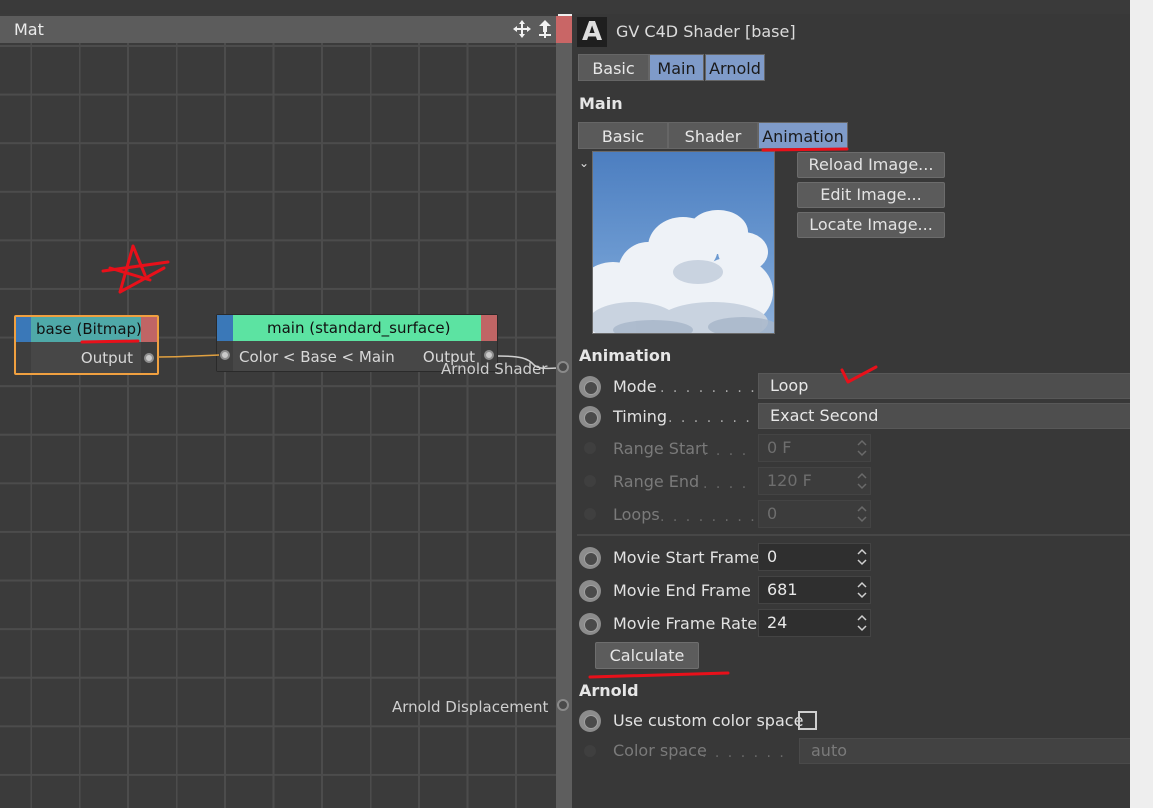 The height and width of the screenshot is (808, 1153). I want to click on bitmap-preview, so click(683, 242).